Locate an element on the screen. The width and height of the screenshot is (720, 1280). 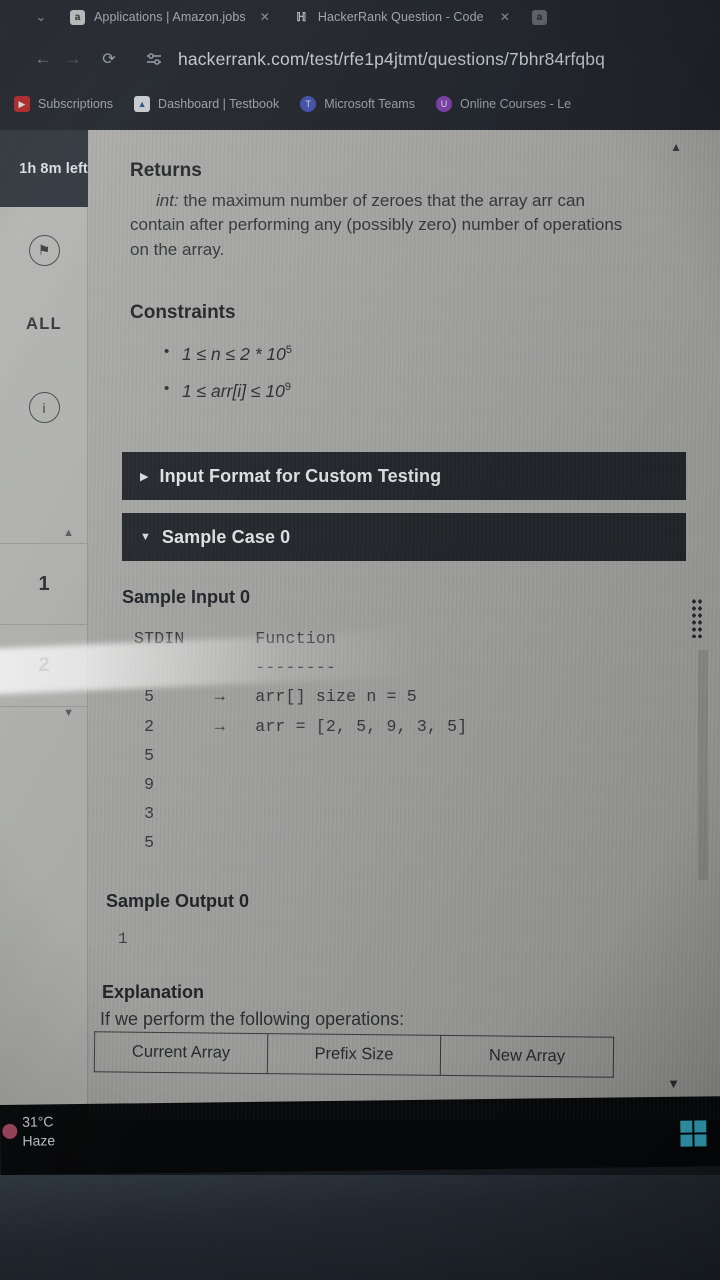
bookmark-microsoft-teams: T Microsoft Teams is located at coordinates (357, 104).